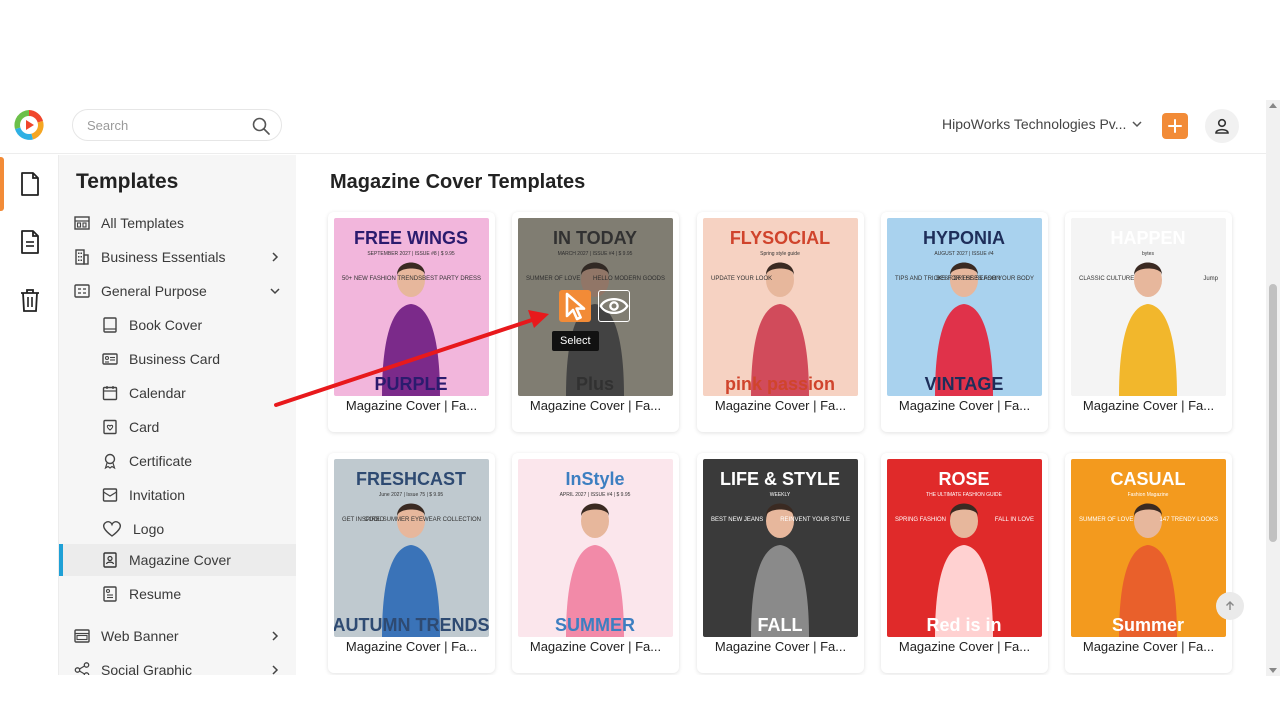  I want to click on cover-subtitle: June 2027 | Issue 75 | $ 9.95, so click(411, 495).